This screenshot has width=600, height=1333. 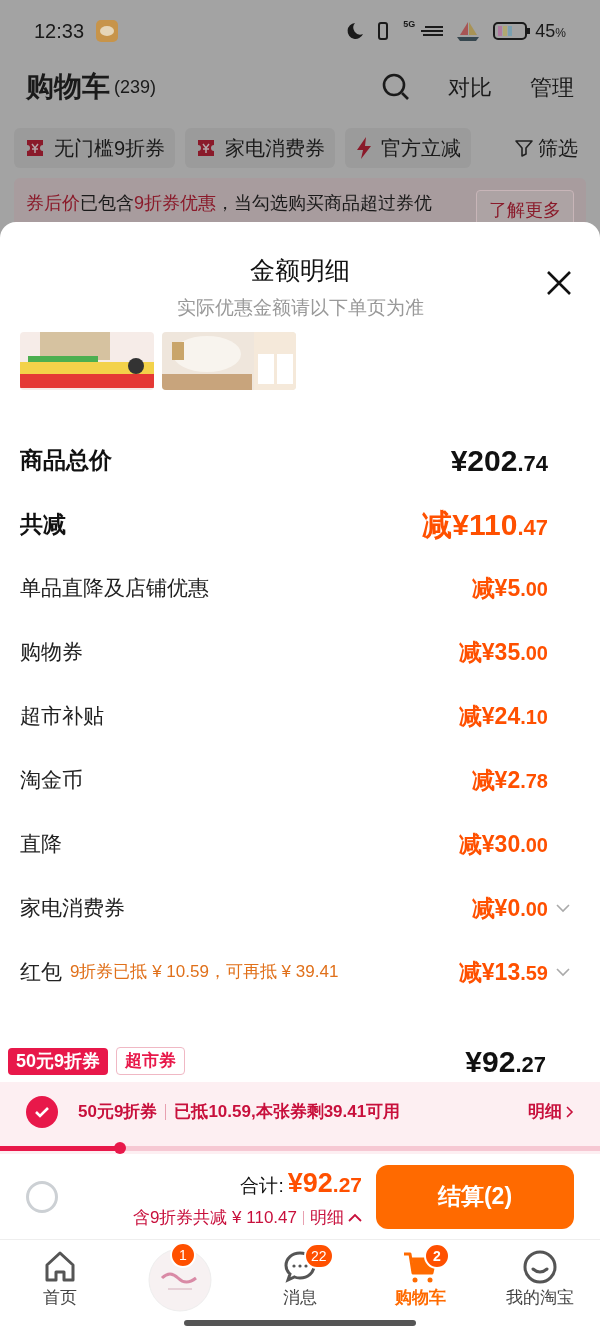 What do you see at coordinates (470, 87) in the screenshot?
I see `header-action: 对比` at bounding box center [470, 87].